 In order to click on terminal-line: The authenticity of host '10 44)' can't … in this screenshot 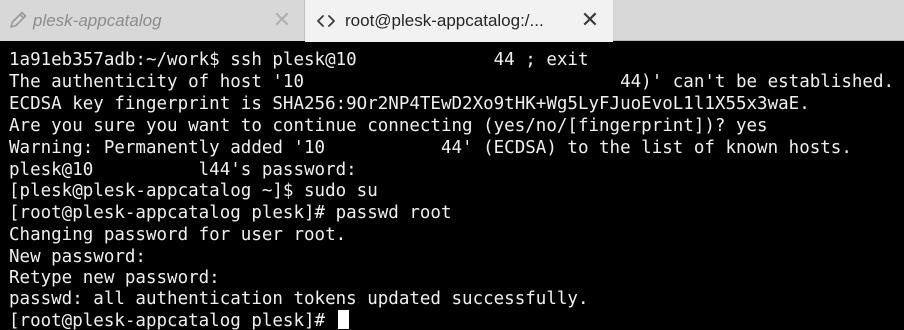, I will do `click(452, 82)`.